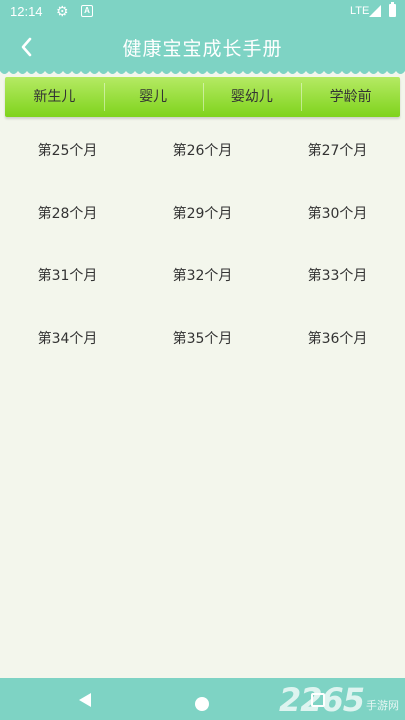 The image size is (405, 720). Describe the element at coordinates (350, 97) in the screenshot. I see `tab-preschool: 学龄前` at that location.